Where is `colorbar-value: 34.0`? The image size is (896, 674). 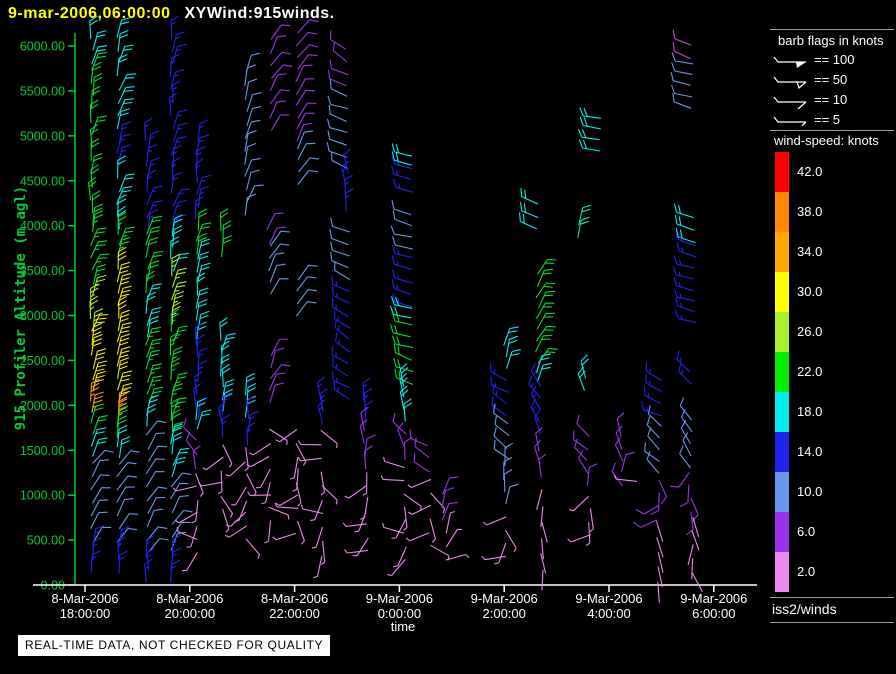
colorbar-value: 34.0 is located at coordinates (810, 251).